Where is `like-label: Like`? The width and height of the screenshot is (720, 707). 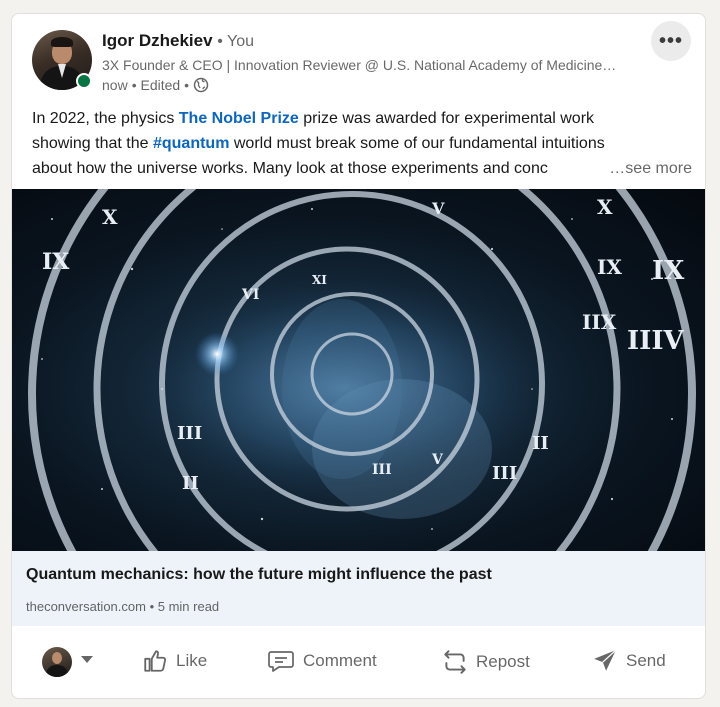 like-label: Like is located at coordinates (192, 660).